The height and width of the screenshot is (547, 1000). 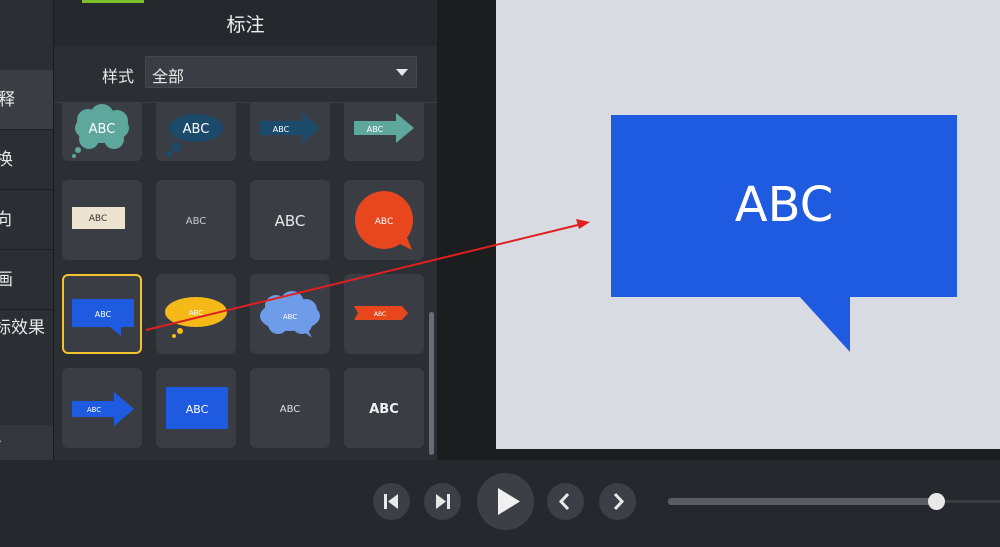 I want to click on next-button, so click(x=617, y=501).